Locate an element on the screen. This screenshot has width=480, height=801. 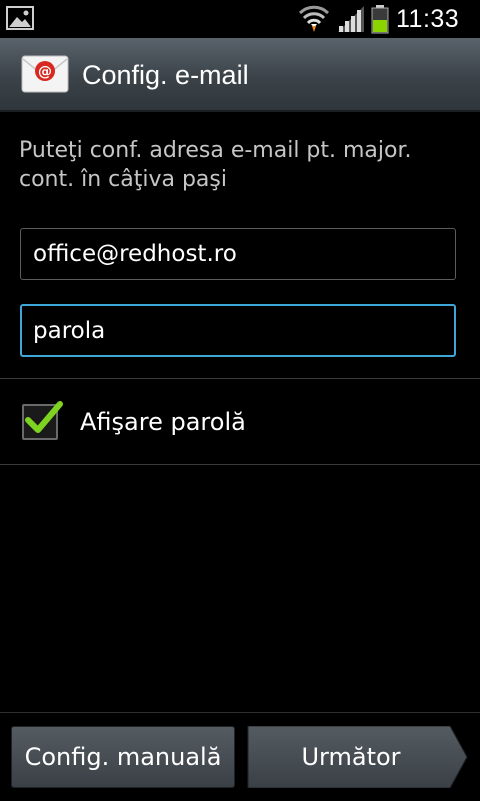
button-bar: Config. manuală Următor is located at coordinates (240, 756).